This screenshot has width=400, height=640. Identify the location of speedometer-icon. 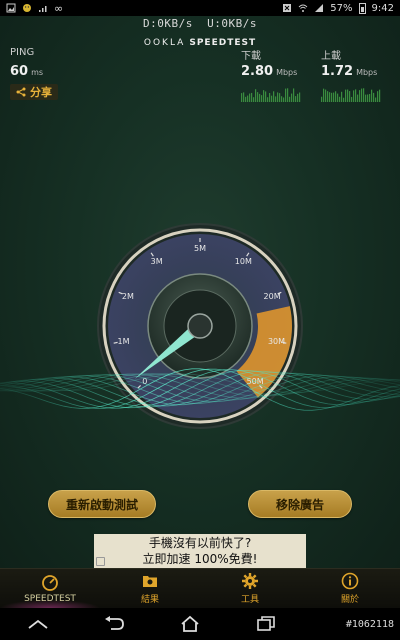
(50, 582).